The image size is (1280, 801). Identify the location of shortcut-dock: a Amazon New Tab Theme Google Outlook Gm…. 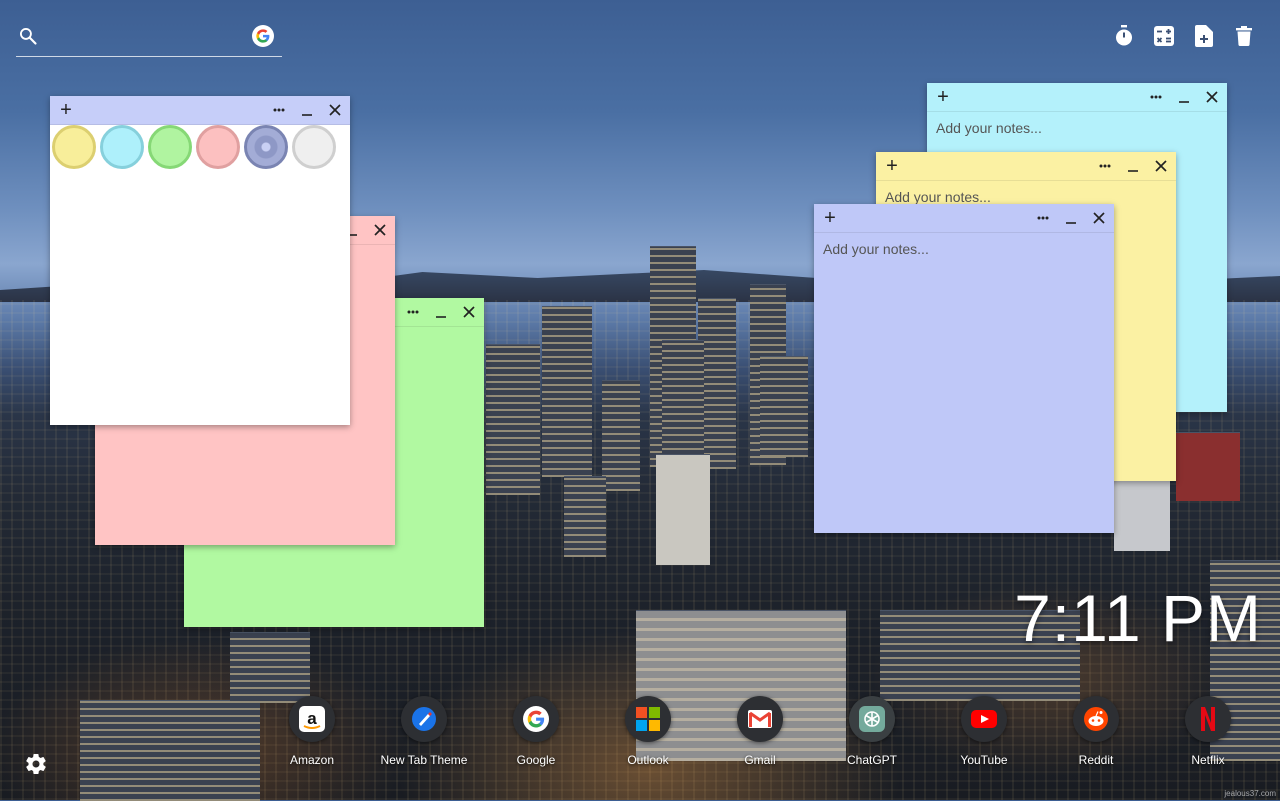
(760, 731).